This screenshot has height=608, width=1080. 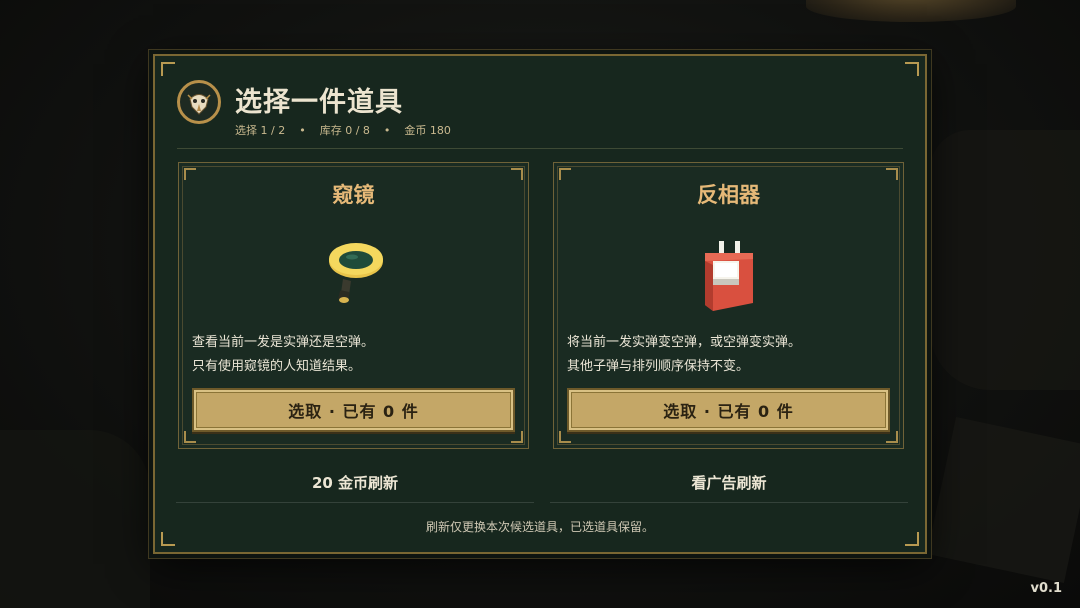 I want to click on item-description: 将当前一发实弹变空弹，或空弹变实弹。 其他子弹与排列顺序保持不变。, so click(x=684, y=355).